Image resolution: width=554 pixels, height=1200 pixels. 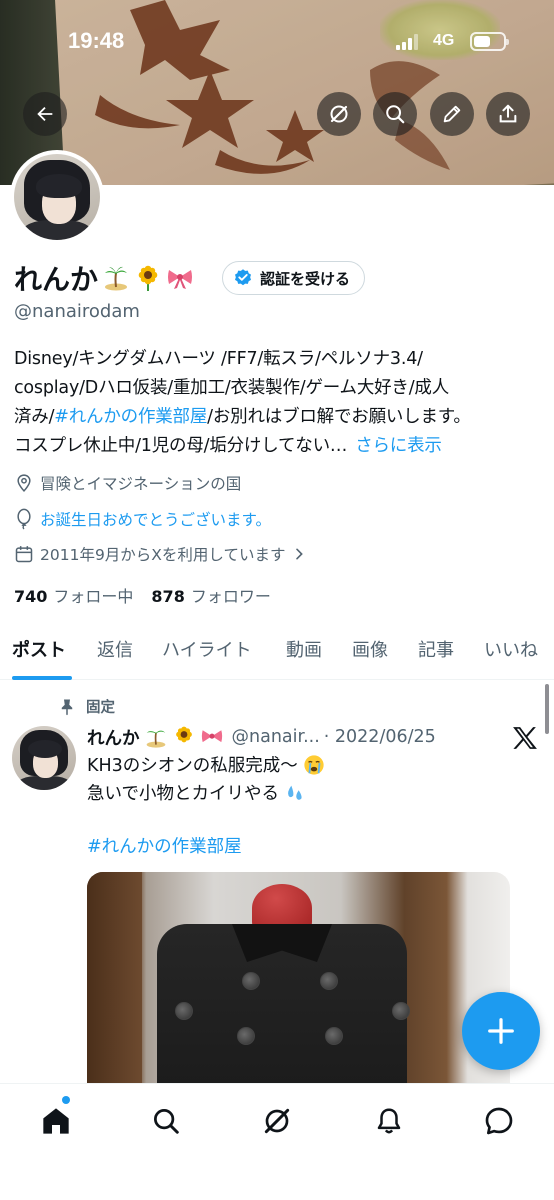 I want to click on x-logo-icon, so click(x=525, y=738).